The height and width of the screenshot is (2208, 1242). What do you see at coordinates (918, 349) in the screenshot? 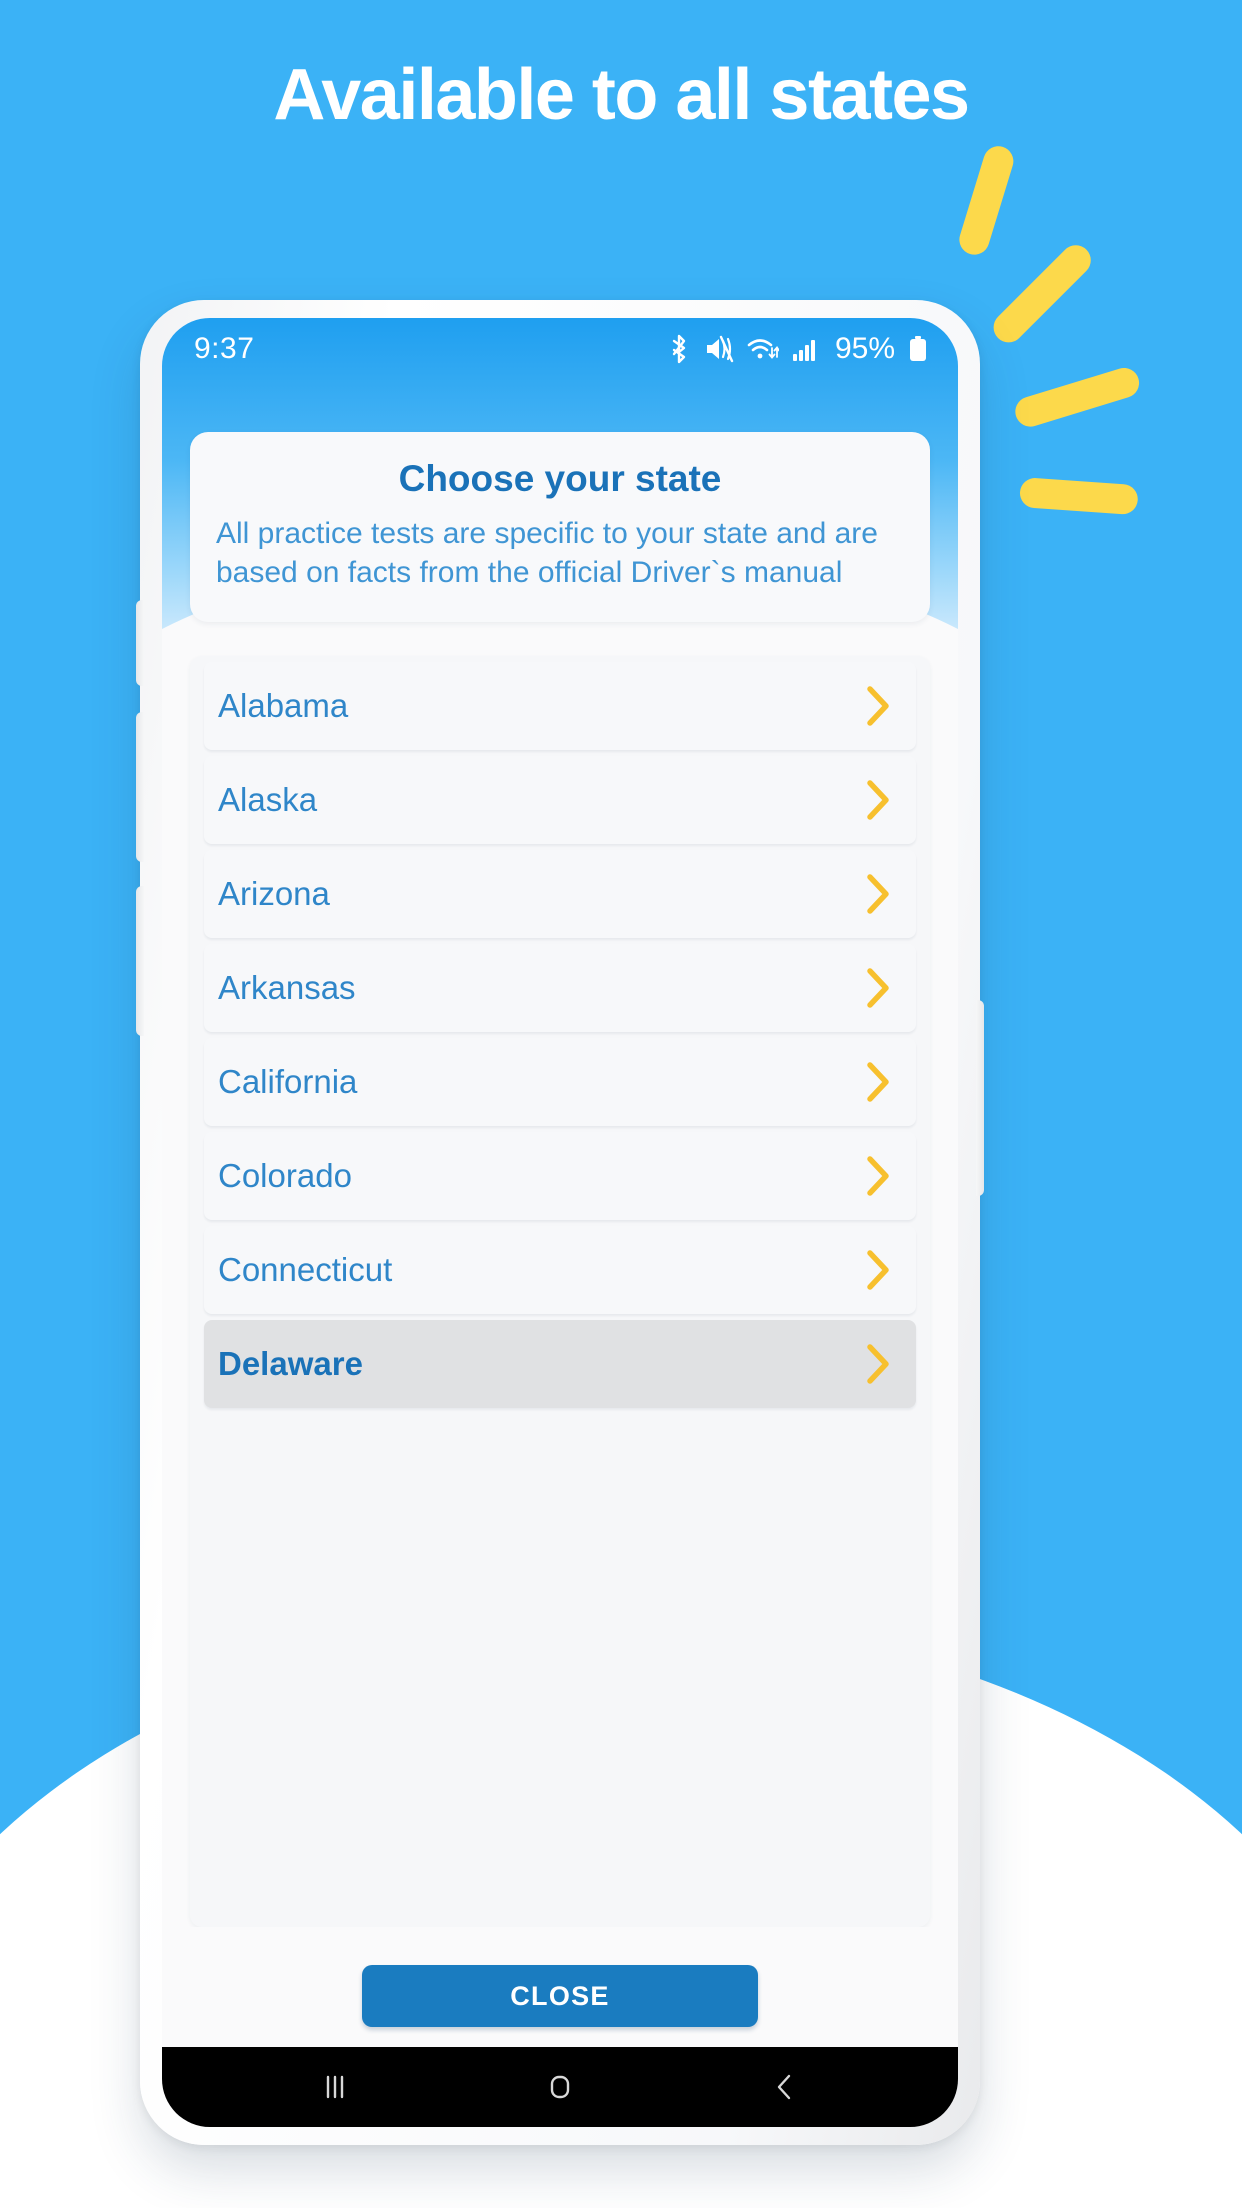
I see `battery-icon` at bounding box center [918, 349].